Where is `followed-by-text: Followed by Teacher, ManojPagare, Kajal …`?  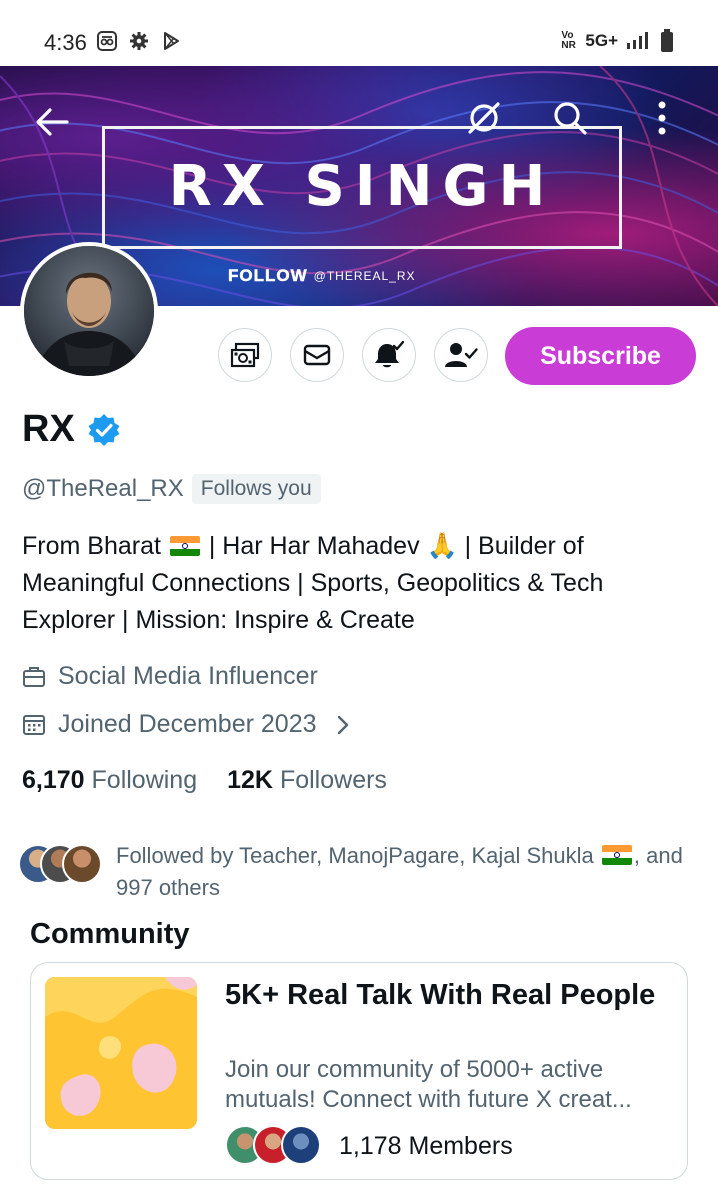
followed-by-text: Followed by Teacher, ManojPagare, Kajal … is located at coordinates (401, 872).